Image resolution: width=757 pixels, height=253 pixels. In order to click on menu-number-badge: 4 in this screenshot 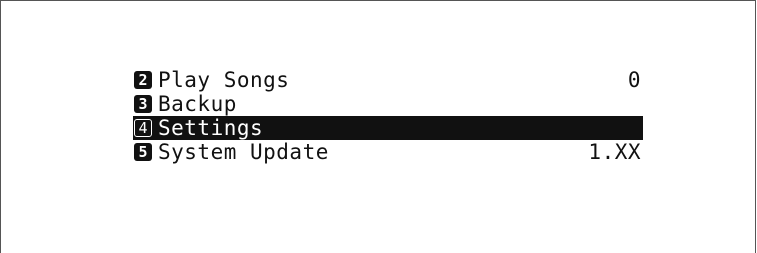, I will do `click(143, 128)`.